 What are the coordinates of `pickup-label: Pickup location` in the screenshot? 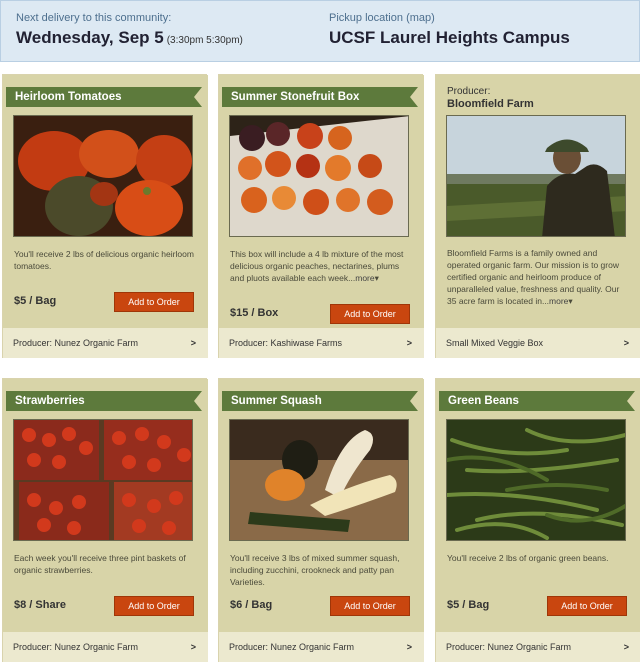 It's located at (366, 18).